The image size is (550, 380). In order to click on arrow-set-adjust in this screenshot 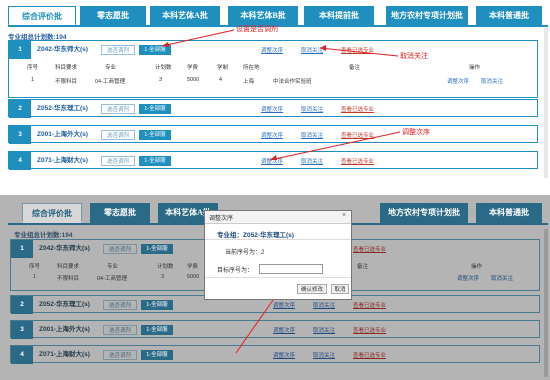, I will do `click(198, 38)`.